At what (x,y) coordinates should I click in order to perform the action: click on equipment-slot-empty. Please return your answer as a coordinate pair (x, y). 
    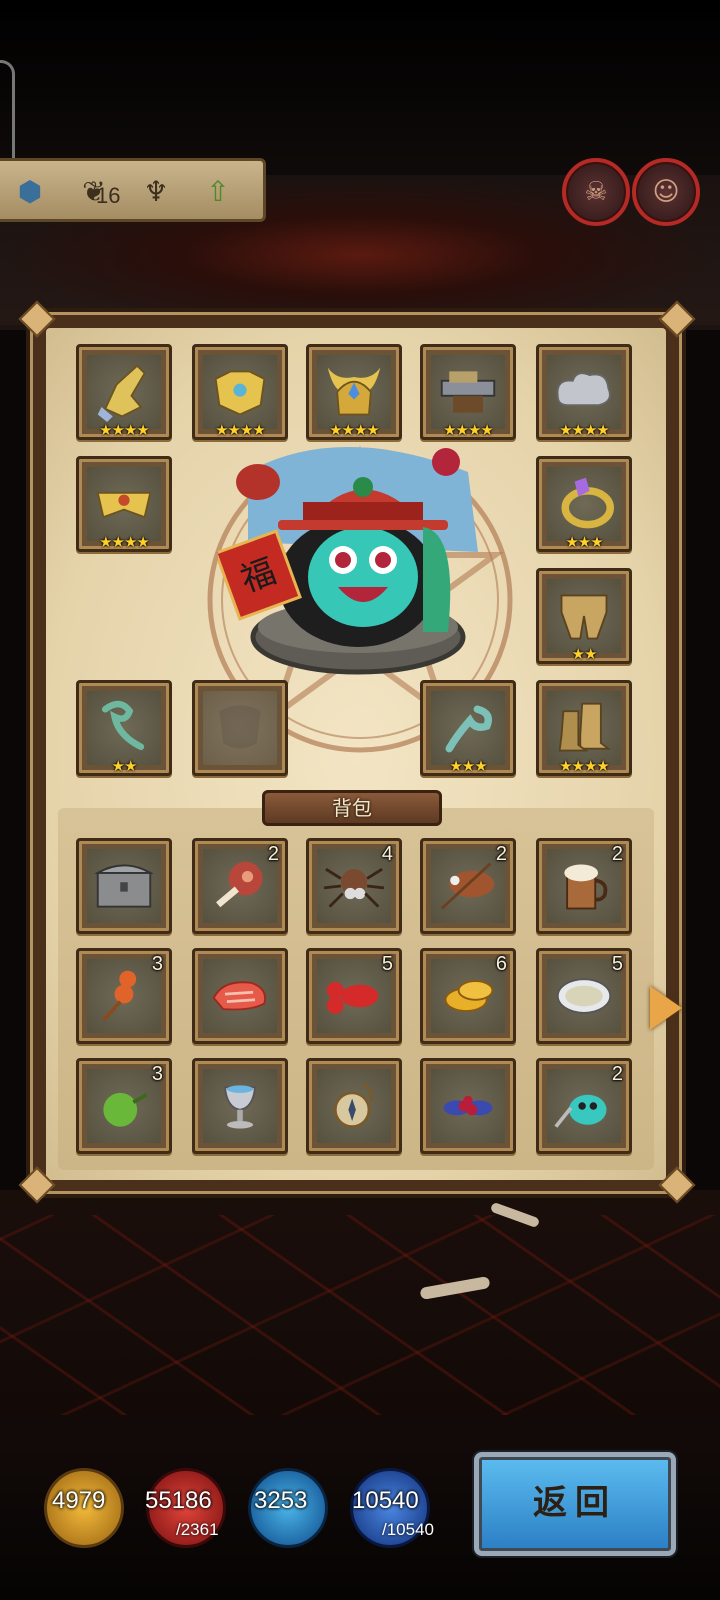
    Looking at the image, I should click on (240, 728).